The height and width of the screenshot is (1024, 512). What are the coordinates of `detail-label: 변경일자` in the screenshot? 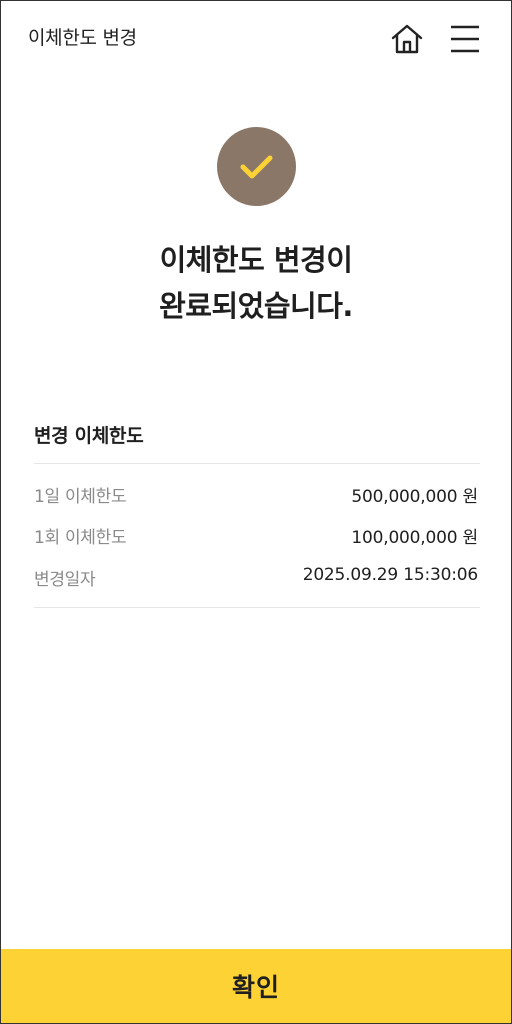 It's located at (65, 580).